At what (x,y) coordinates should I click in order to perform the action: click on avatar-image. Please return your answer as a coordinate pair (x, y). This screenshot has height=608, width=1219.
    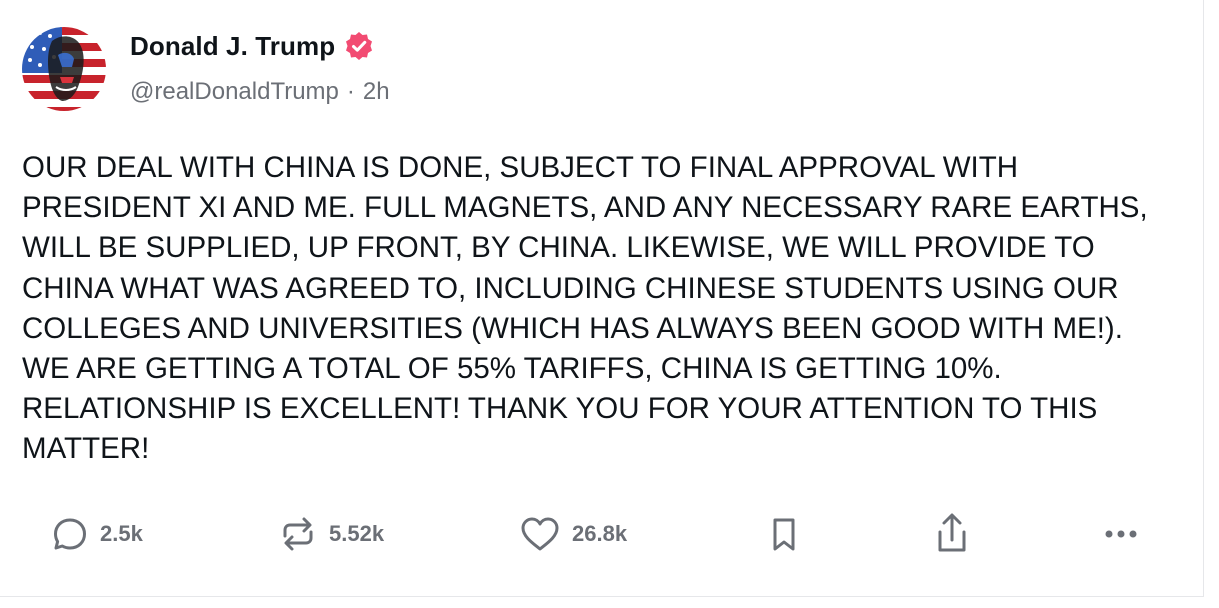
    Looking at the image, I should click on (64, 69).